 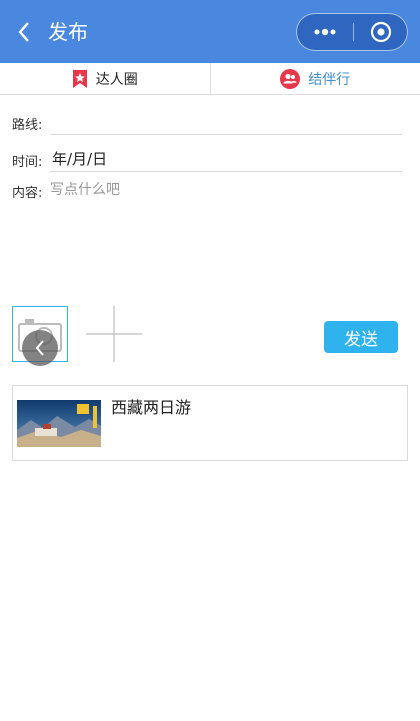 I want to click on plus-icon, so click(x=114, y=334).